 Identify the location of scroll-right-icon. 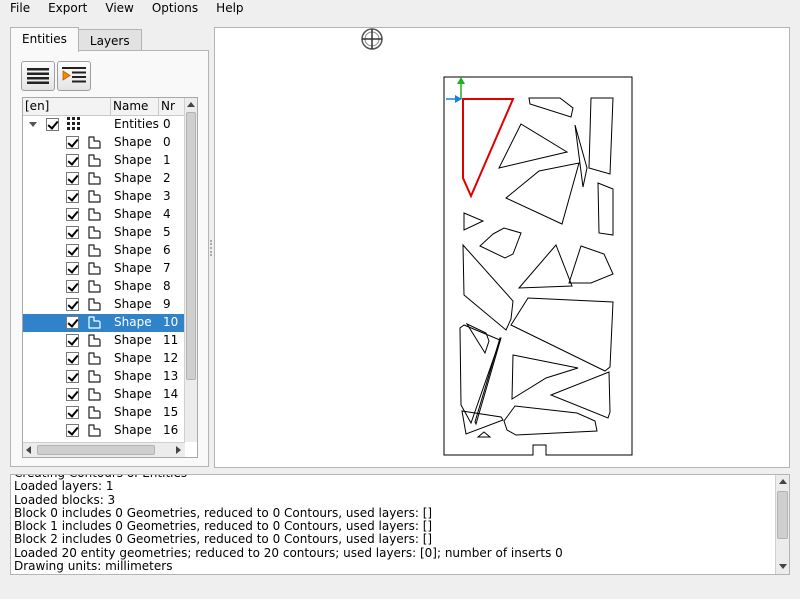
(178, 450).